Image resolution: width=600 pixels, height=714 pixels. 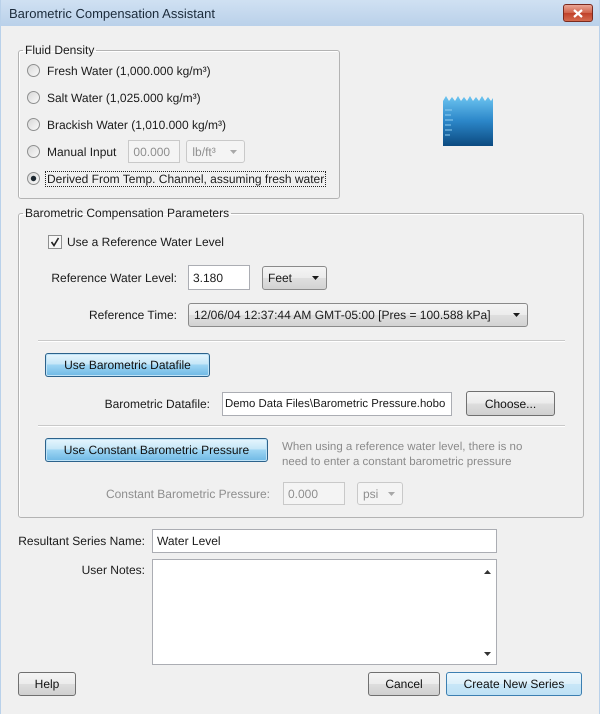 I want to click on scroll-up-icon, so click(x=487, y=572).